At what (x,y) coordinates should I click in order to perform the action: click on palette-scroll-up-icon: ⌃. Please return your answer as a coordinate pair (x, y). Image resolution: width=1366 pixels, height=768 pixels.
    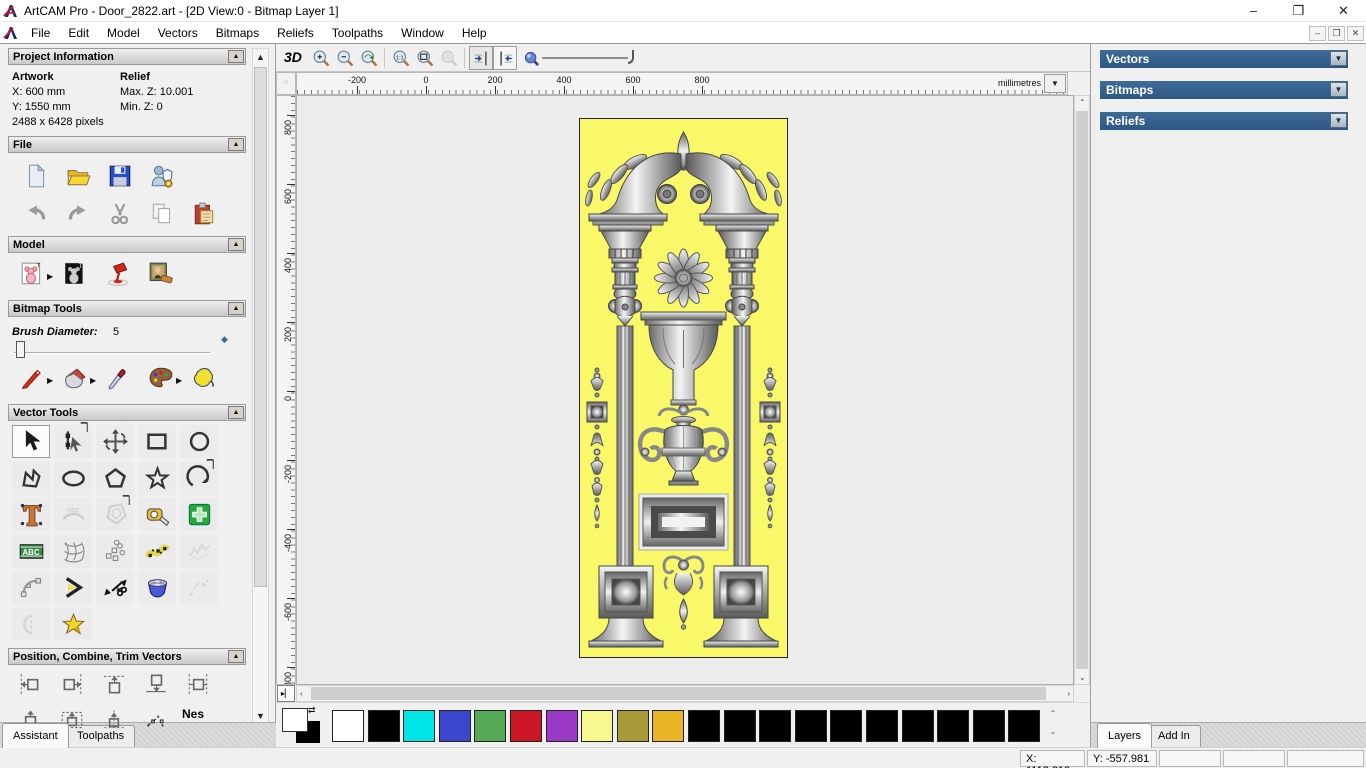
    Looking at the image, I should click on (1053, 716).